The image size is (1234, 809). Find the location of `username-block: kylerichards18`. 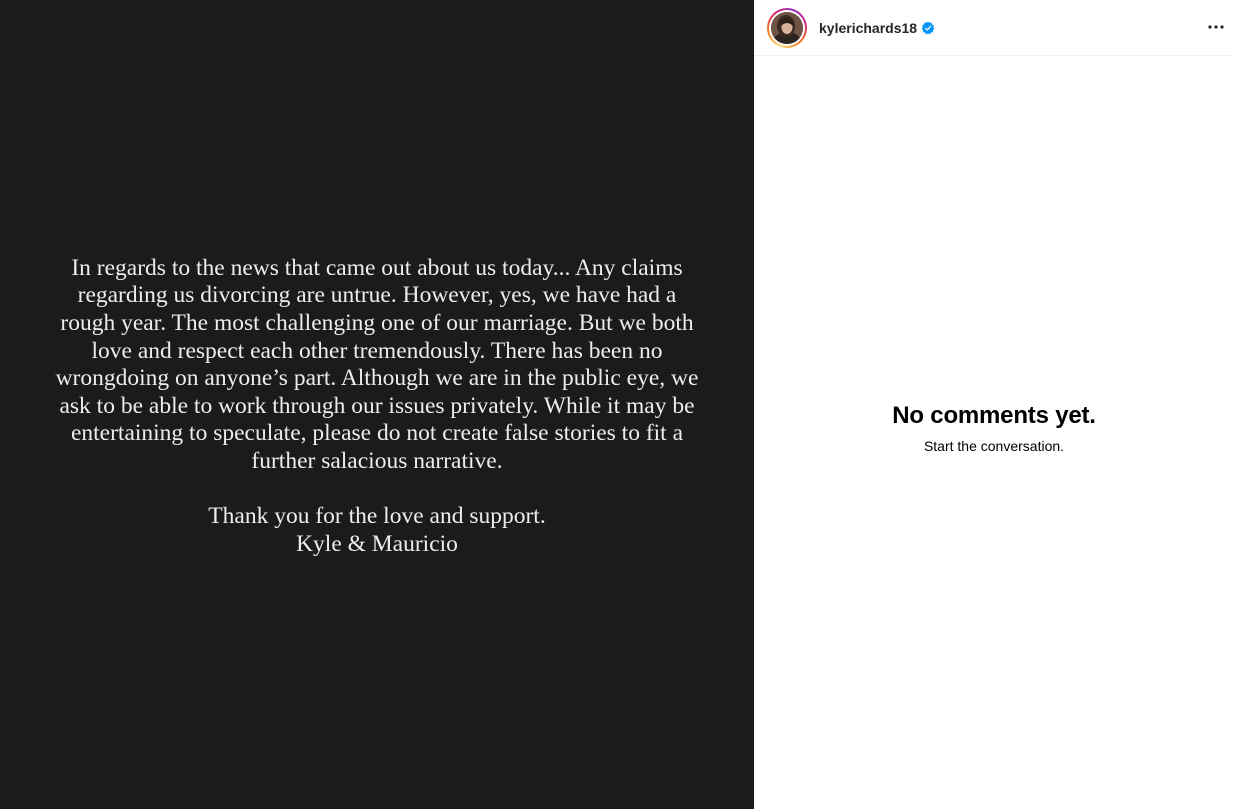

username-block: kylerichards18 is located at coordinates (877, 28).